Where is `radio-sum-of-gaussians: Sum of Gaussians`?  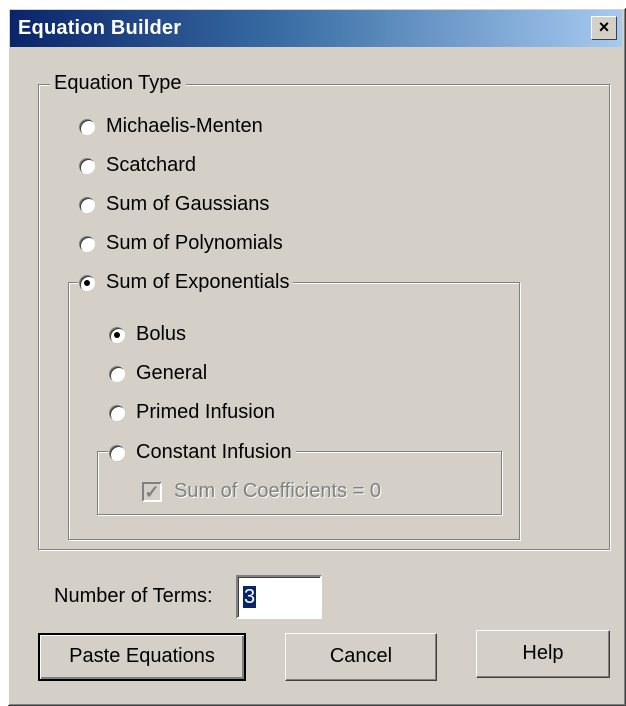
radio-sum-of-gaussians: Sum of Gaussians is located at coordinates (176, 204).